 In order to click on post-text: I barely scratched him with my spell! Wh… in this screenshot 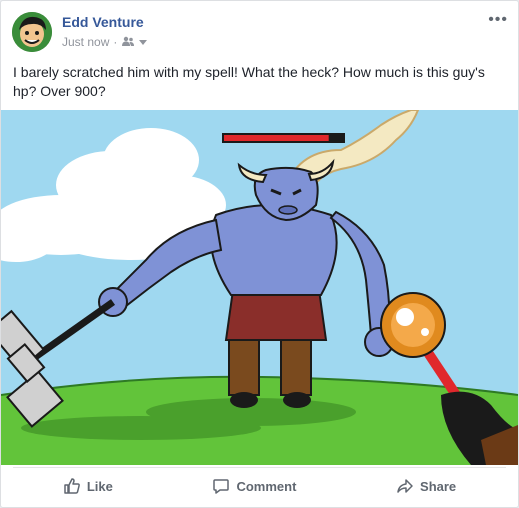, I will do `click(249, 81)`.